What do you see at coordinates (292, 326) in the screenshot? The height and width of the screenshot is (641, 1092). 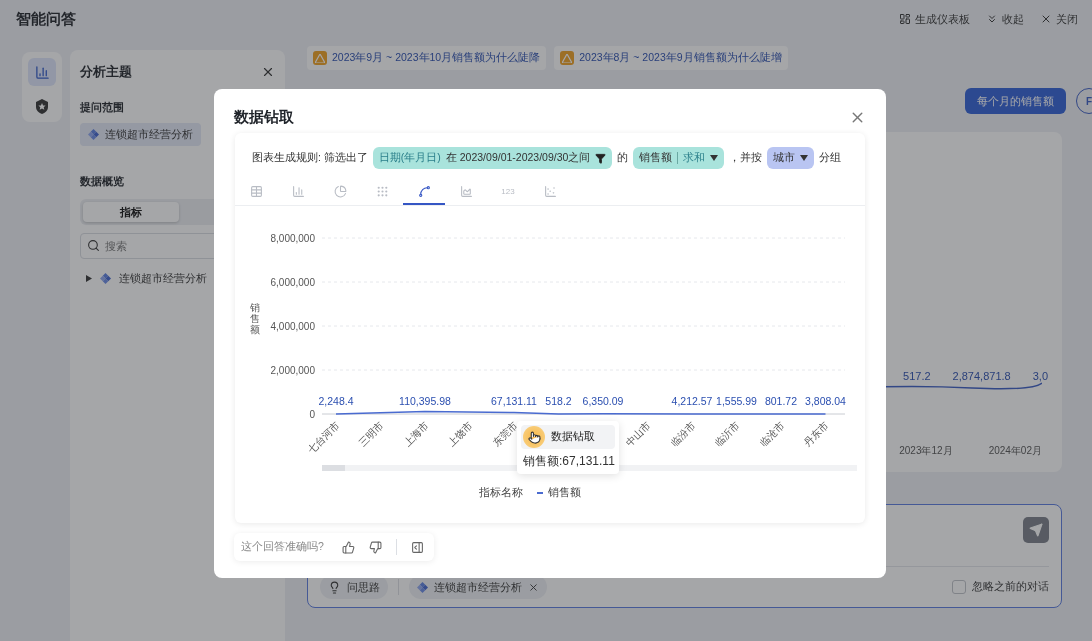 I see `axis-tick-label: 4,000,000` at bounding box center [292, 326].